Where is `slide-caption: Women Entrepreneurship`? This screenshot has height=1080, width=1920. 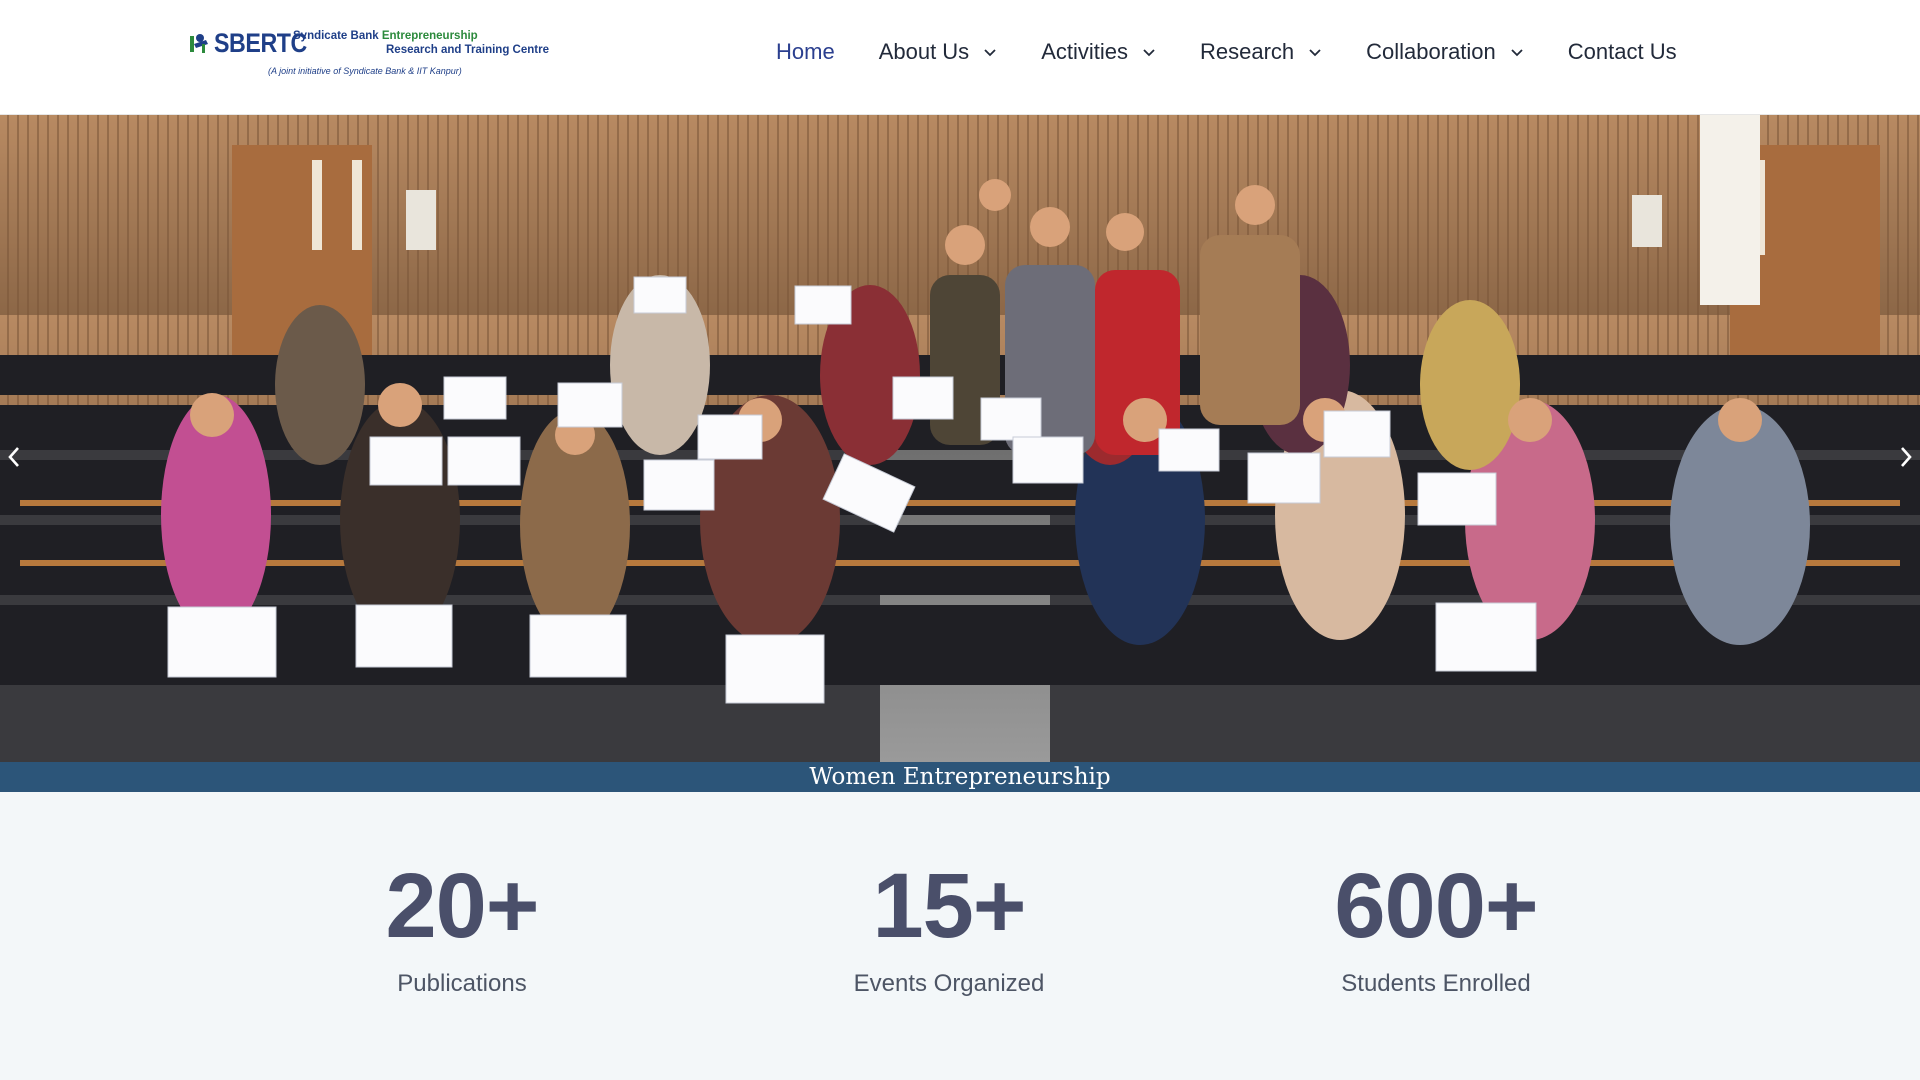 slide-caption: Women Entrepreneurship is located at coordinates (960, 777).